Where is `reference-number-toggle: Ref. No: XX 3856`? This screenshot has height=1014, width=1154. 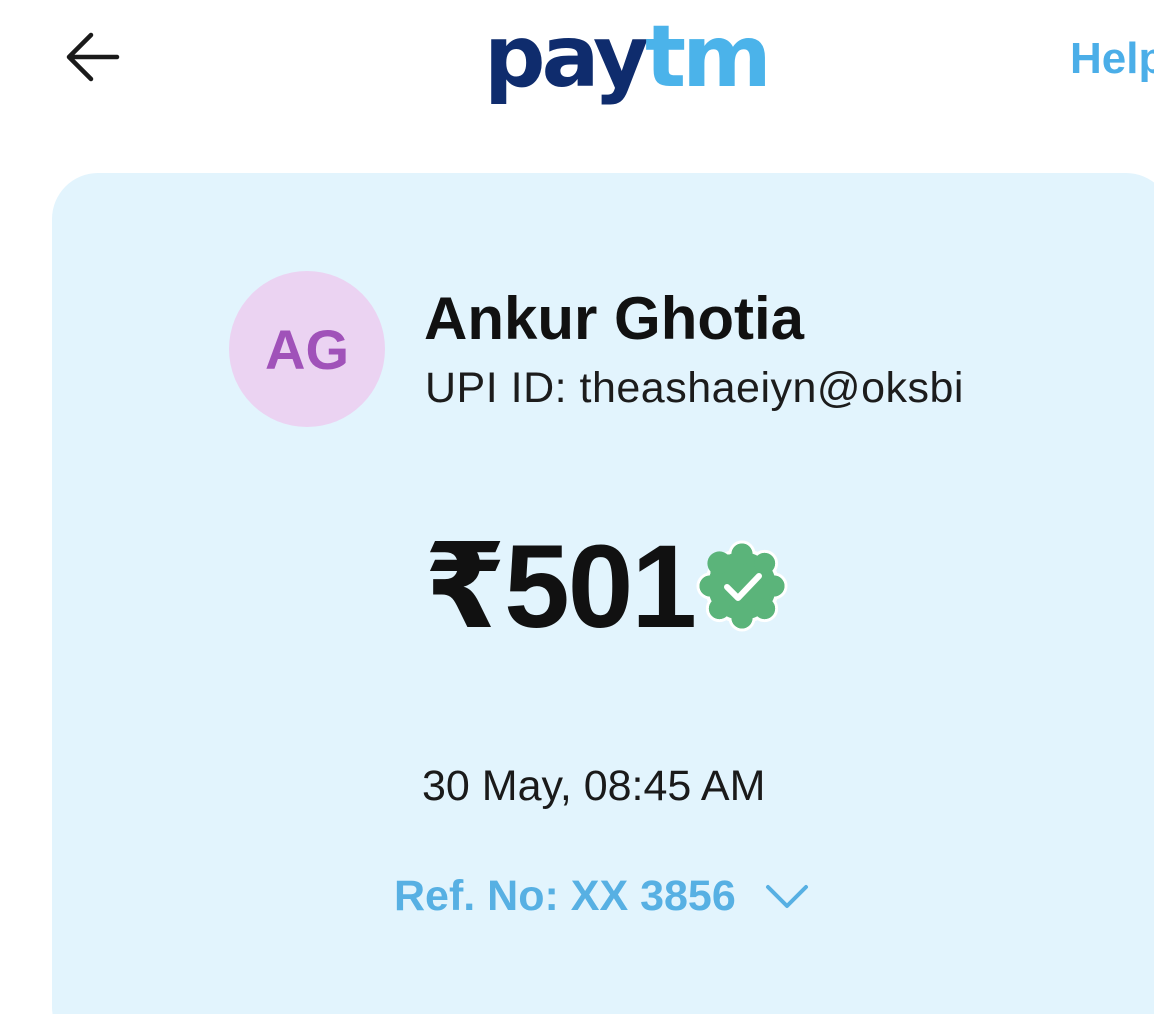 reference-number-toggle: Ref. No: XX 3856 is located at coordinates (602, 896).